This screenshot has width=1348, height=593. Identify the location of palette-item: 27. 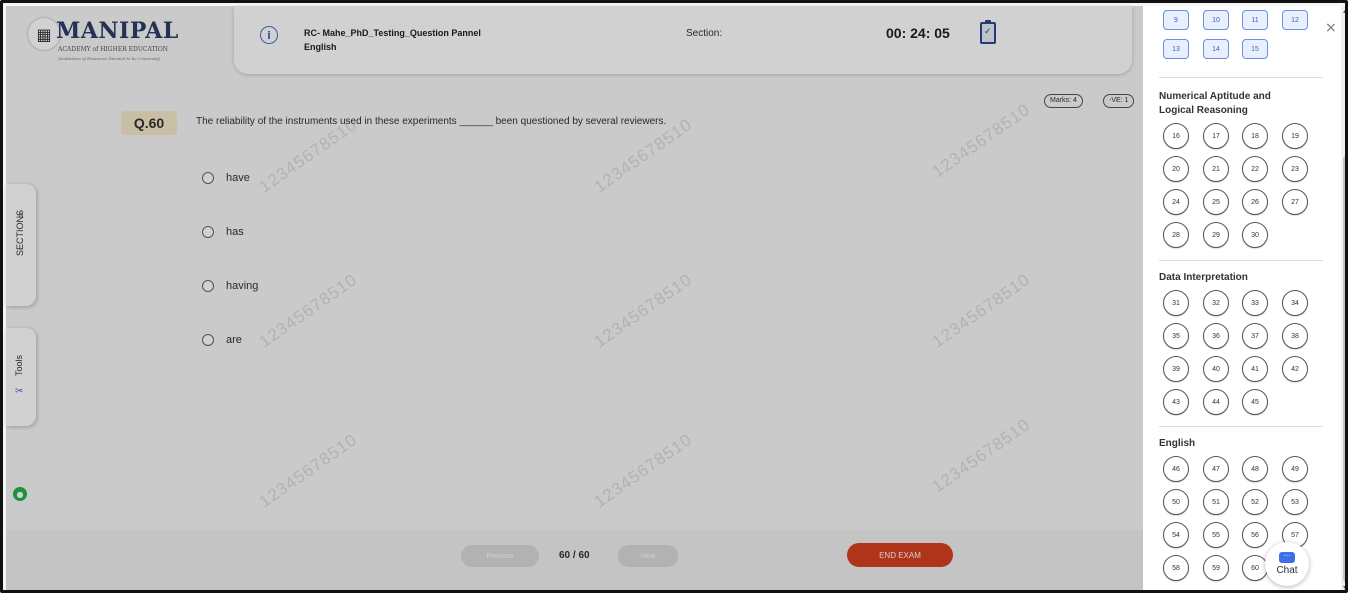
(1295, 202).